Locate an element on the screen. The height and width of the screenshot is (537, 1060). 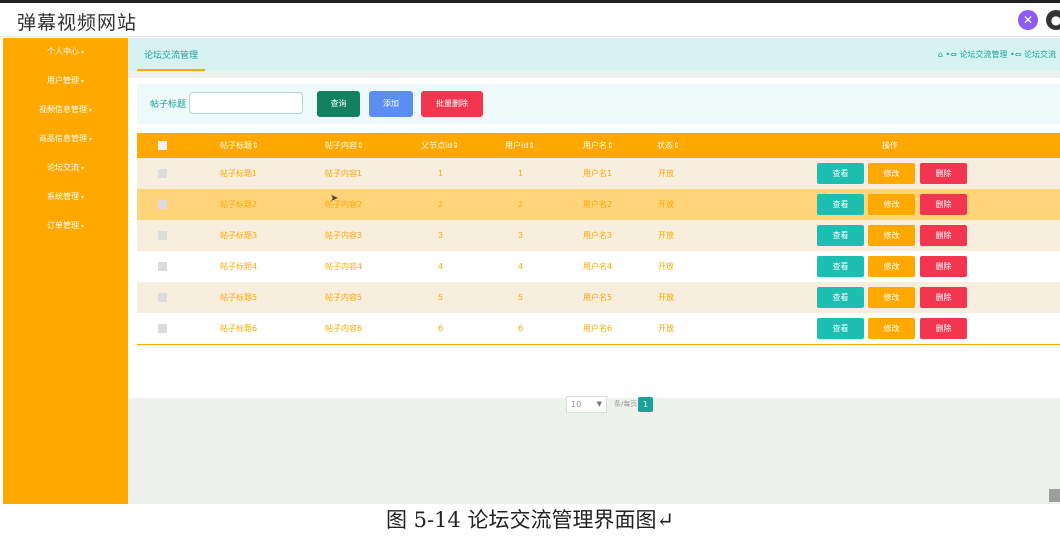
page-number-button: 1 is located at coordinates (645, 404).